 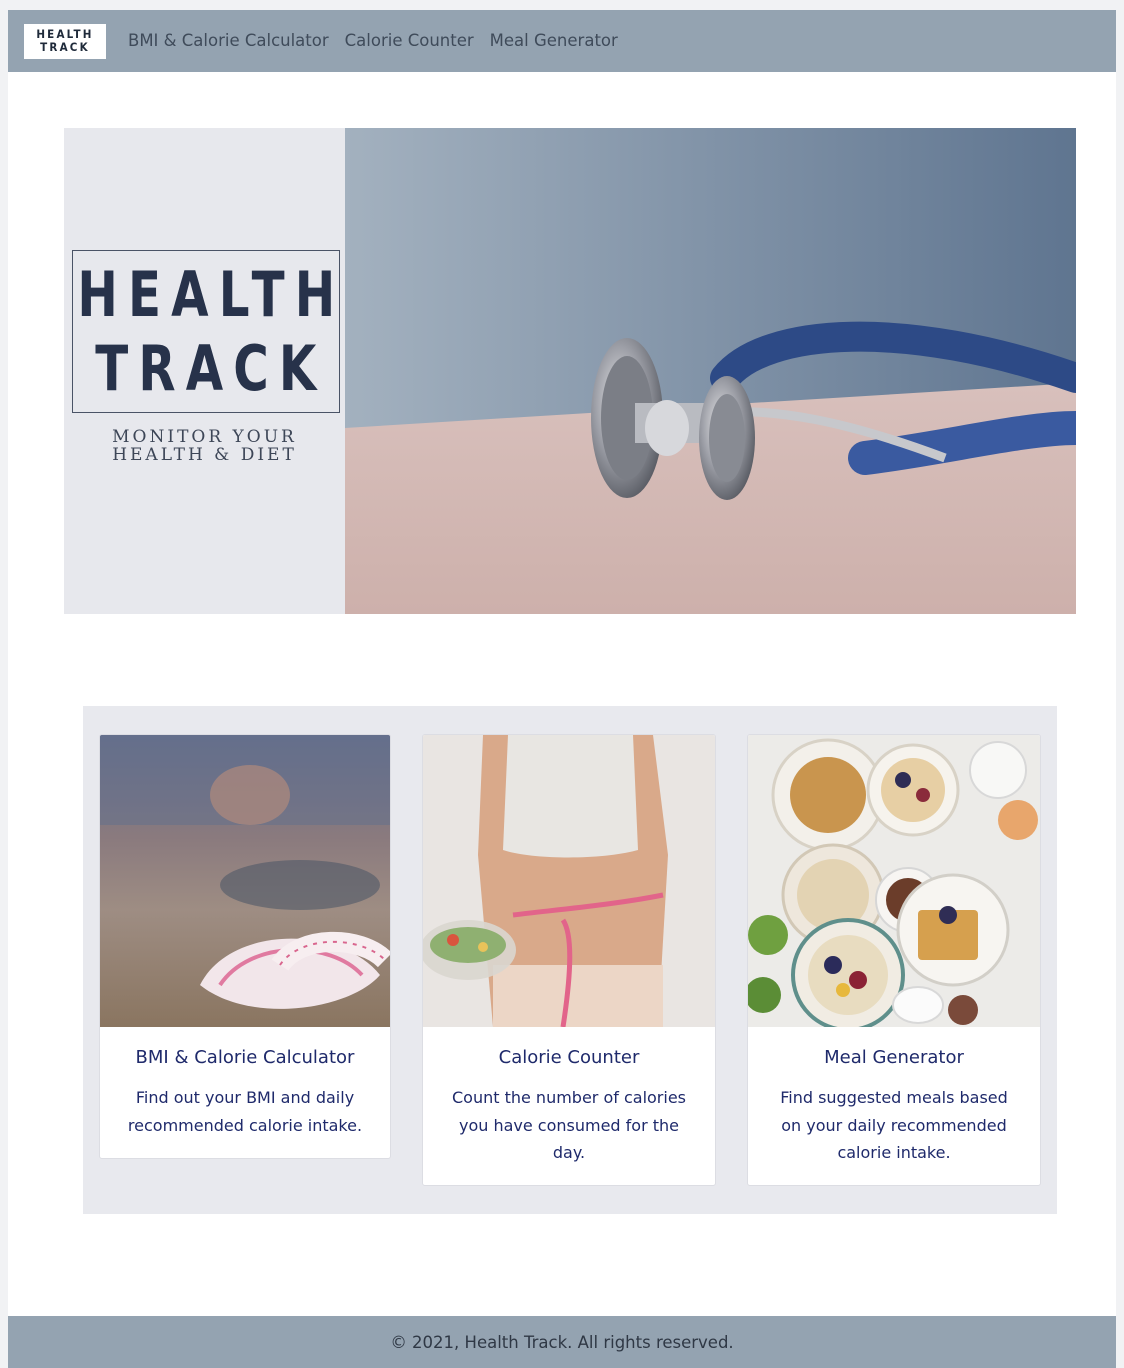 What do you see at coordinates (569, 1057) in the screenshot?
I see `card-calorie-title: Calorie Counter` at bounding box center [569, 1057].